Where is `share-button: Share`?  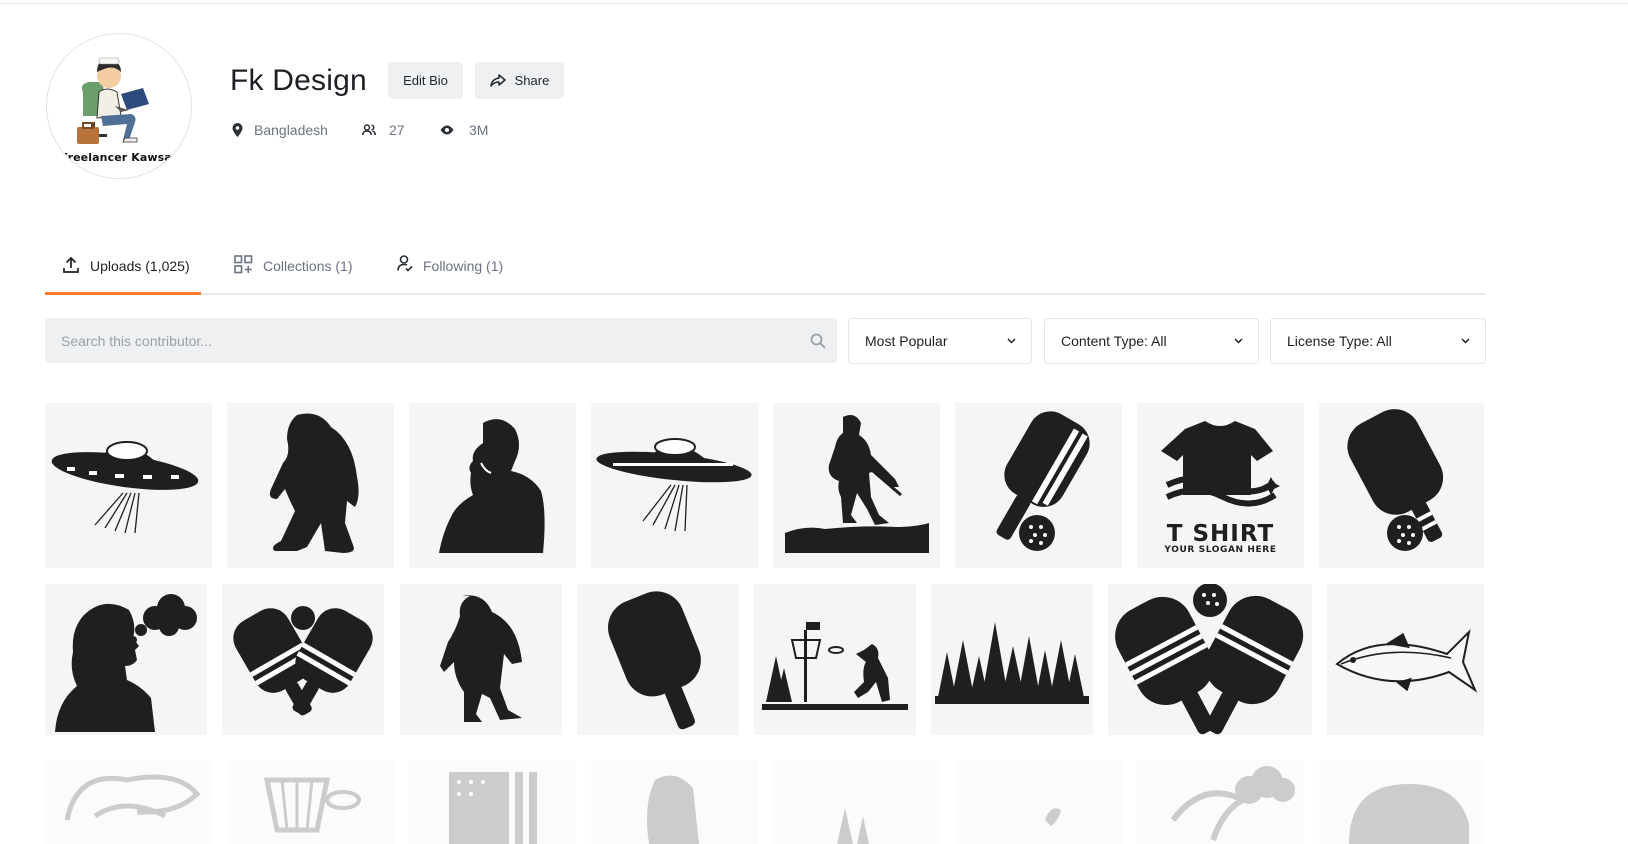
share-button: Share is located at coordinates (519, 80).